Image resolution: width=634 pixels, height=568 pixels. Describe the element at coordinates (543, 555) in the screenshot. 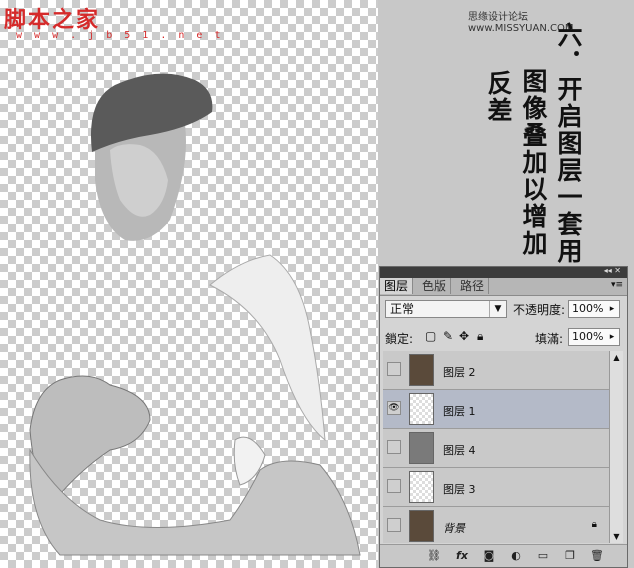

I see `folder-icon: ▭` at that location.